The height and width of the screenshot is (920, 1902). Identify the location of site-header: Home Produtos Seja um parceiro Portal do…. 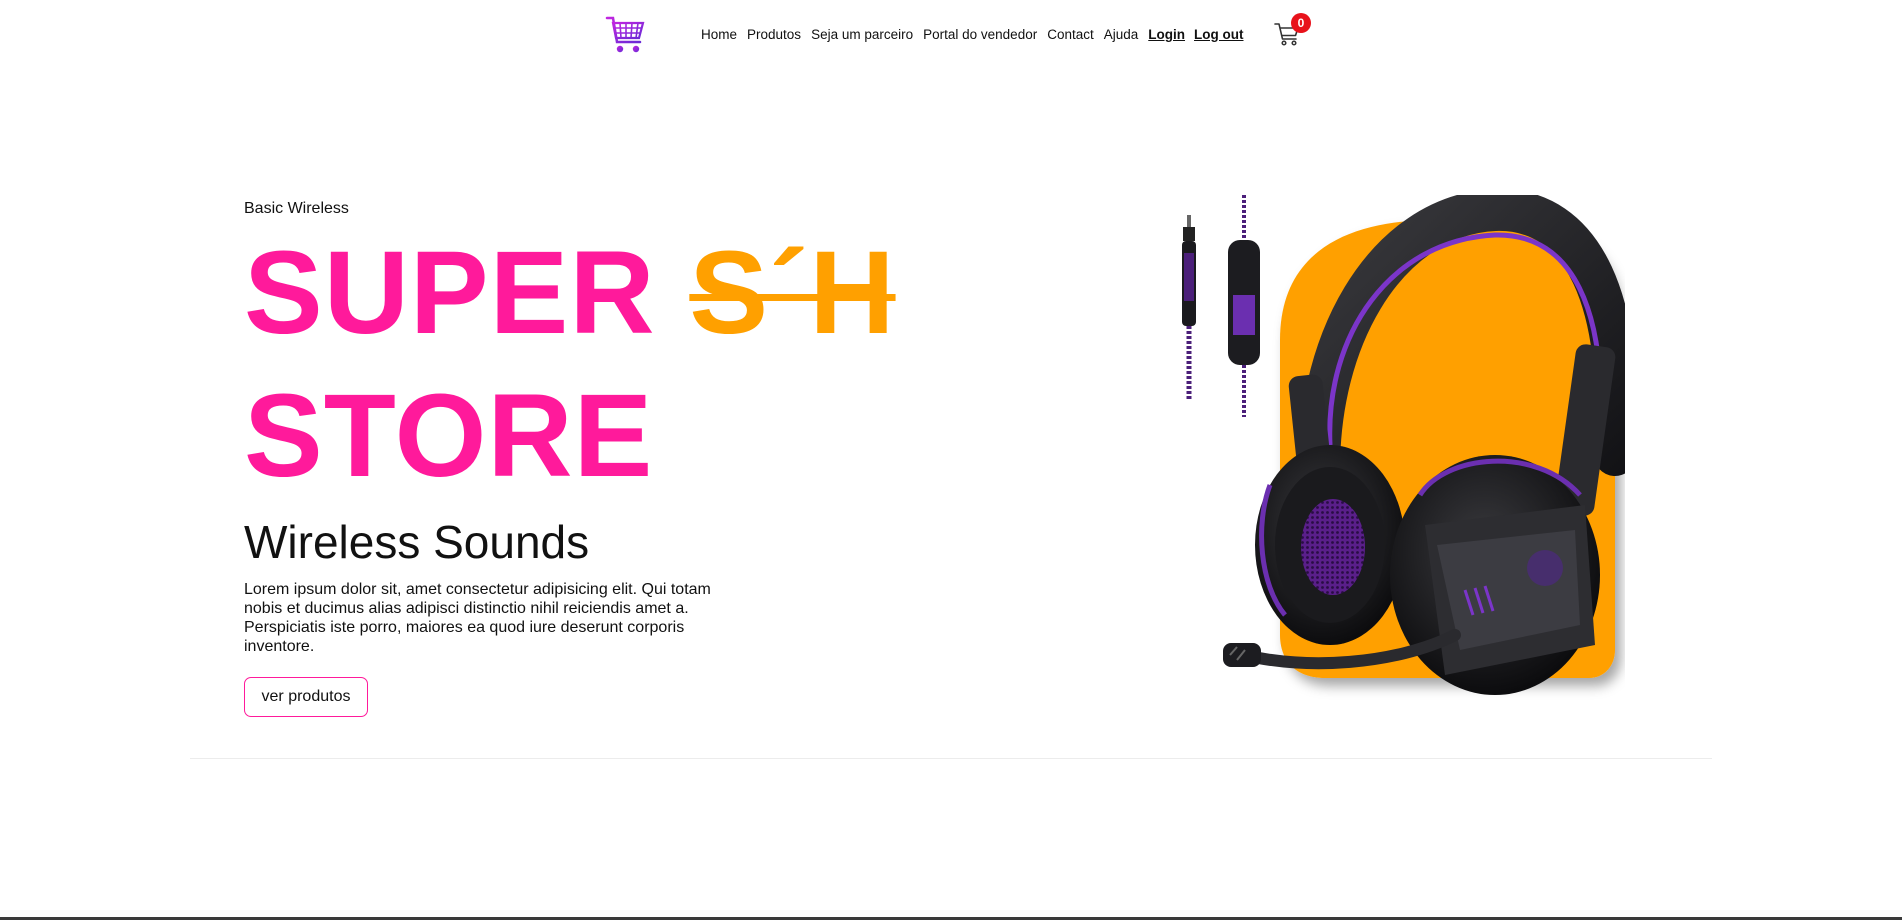
(951, 40).